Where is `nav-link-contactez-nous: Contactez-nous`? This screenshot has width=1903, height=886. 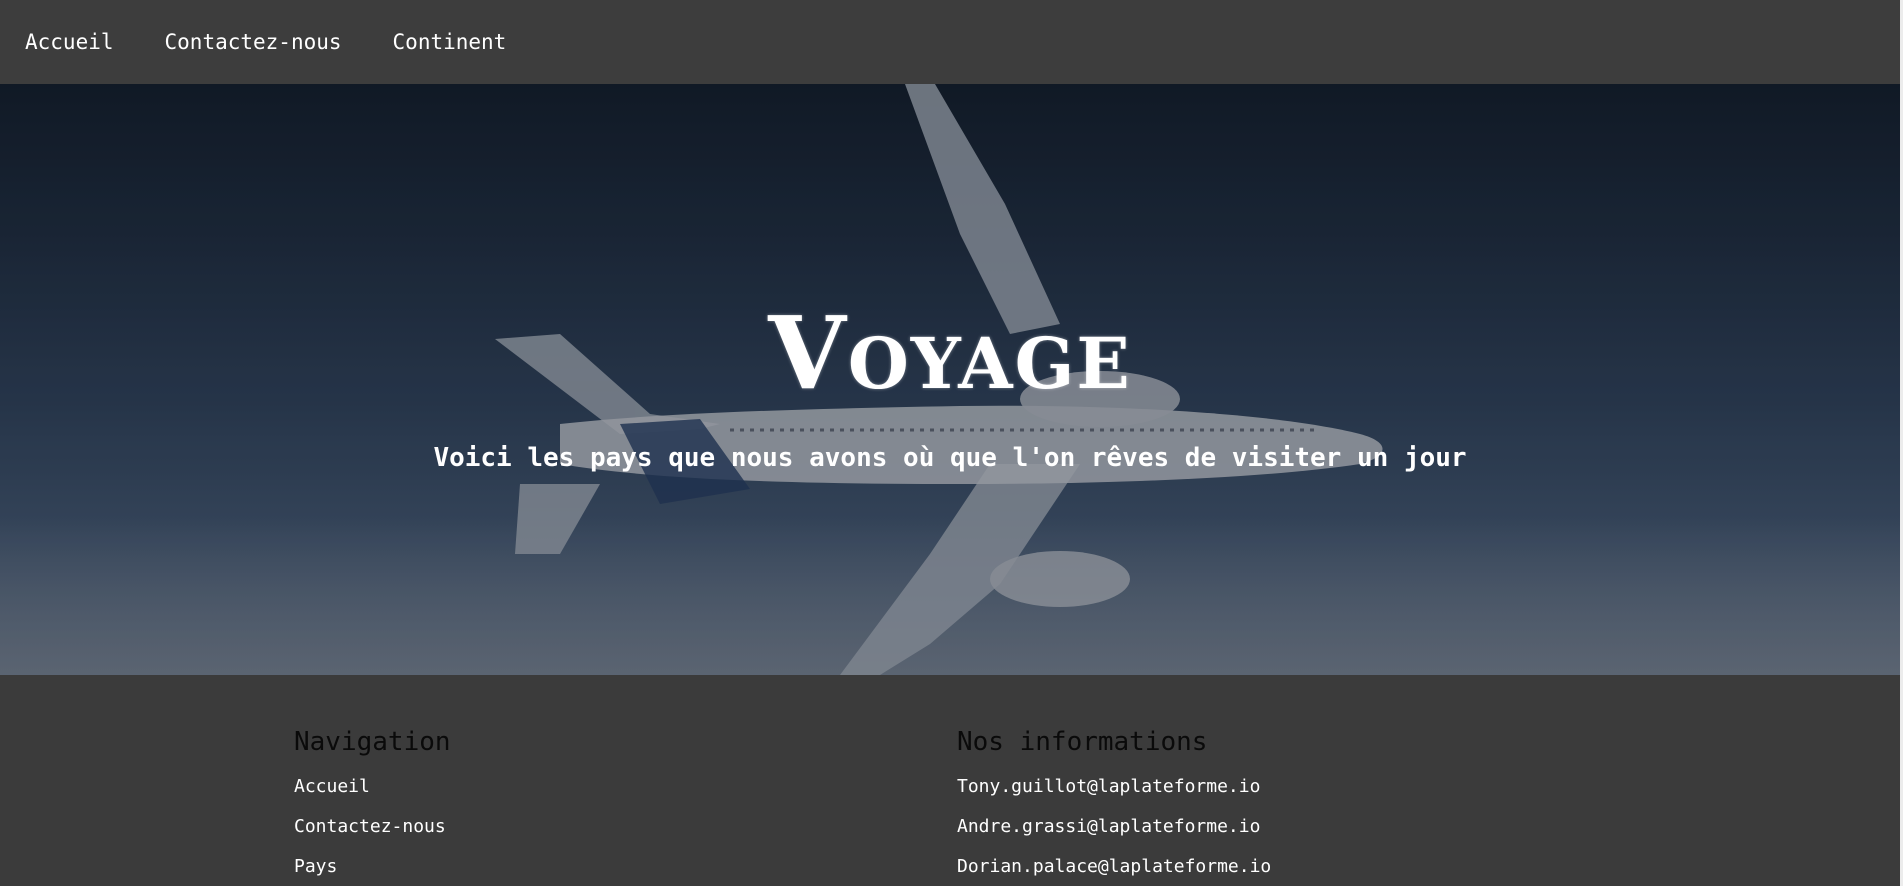 nav-link-contactez-nous: Contactez-nous is located at coordinates (253, 42).